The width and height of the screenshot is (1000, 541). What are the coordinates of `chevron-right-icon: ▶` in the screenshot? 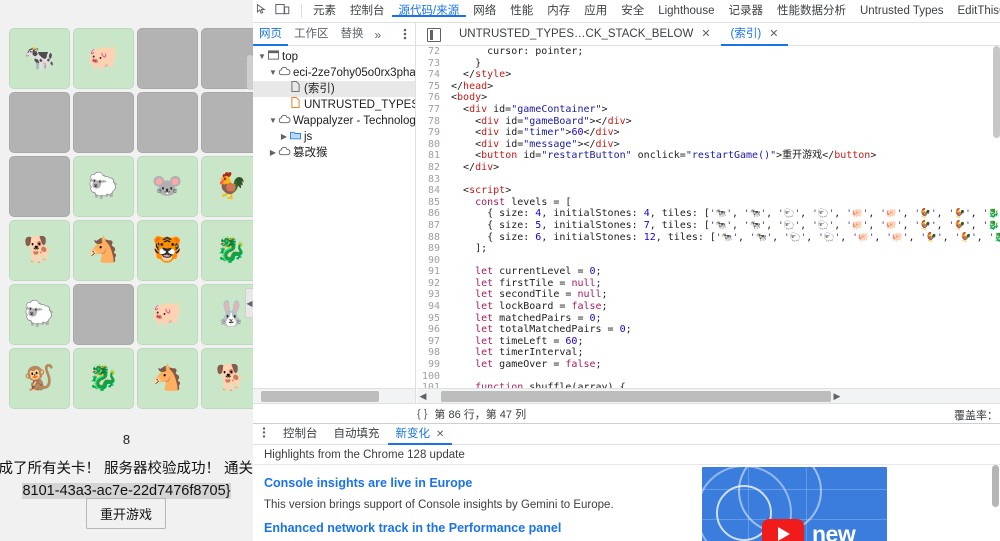 It's located at (273, 153).